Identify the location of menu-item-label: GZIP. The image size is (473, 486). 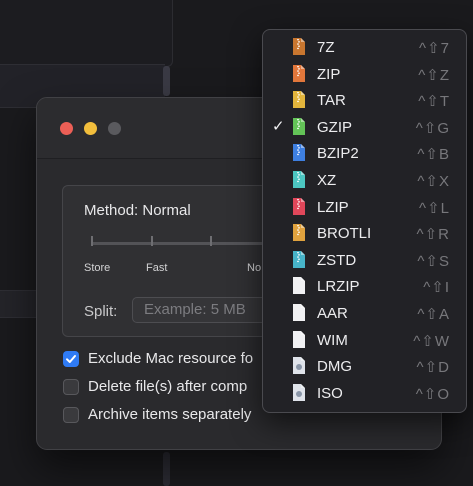
(335, 127).